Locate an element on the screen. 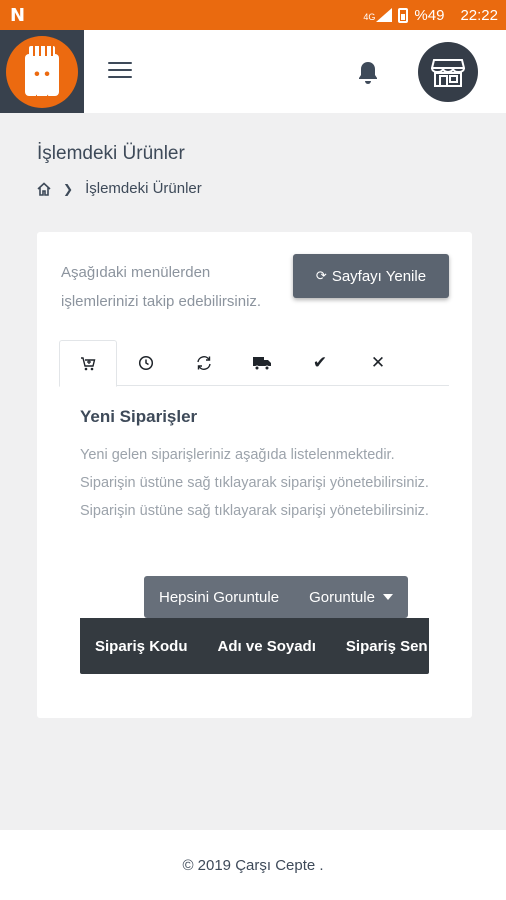 The image size is (506, 900). tab-processing is located at coordinates (204, 363).